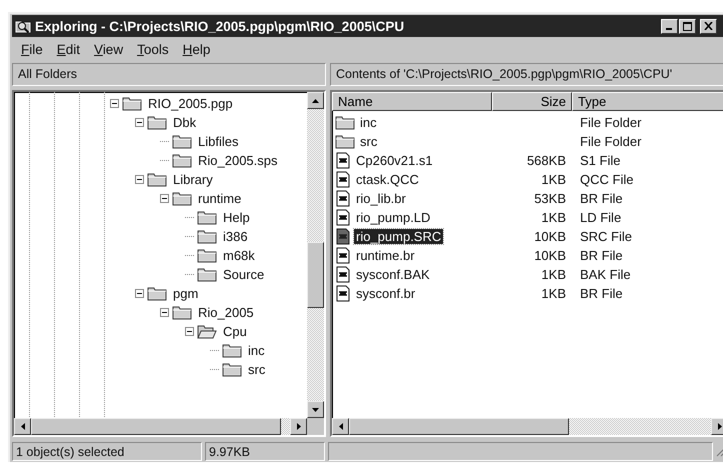  I want to click on scroll-up-button, so click(315, 100).